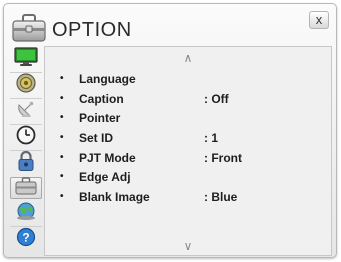 This screenshot has height=262, width=341. What do you see at coordinates (188, 120) in the screenshot?
I see `menu-item-pointer: • Pointer` at bounding box center [188, 120].